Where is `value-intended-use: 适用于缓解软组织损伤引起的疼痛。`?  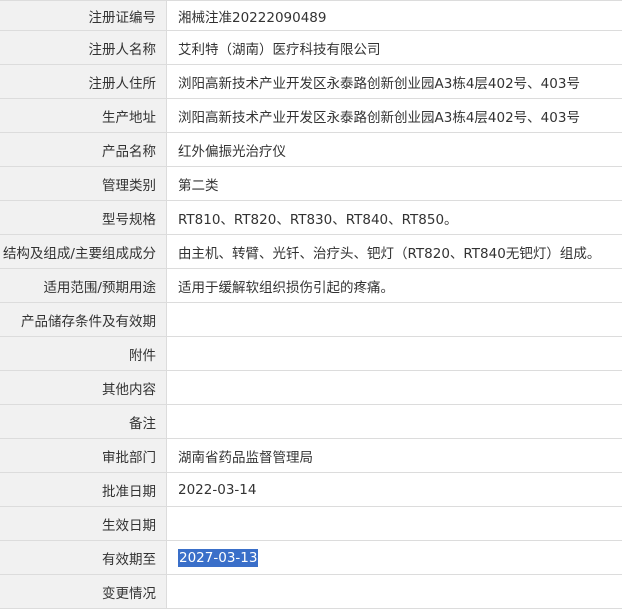 value-intended-use: 适用于缓解软组织损伤引起的疼痛。 is located at coordinates (394, 285).